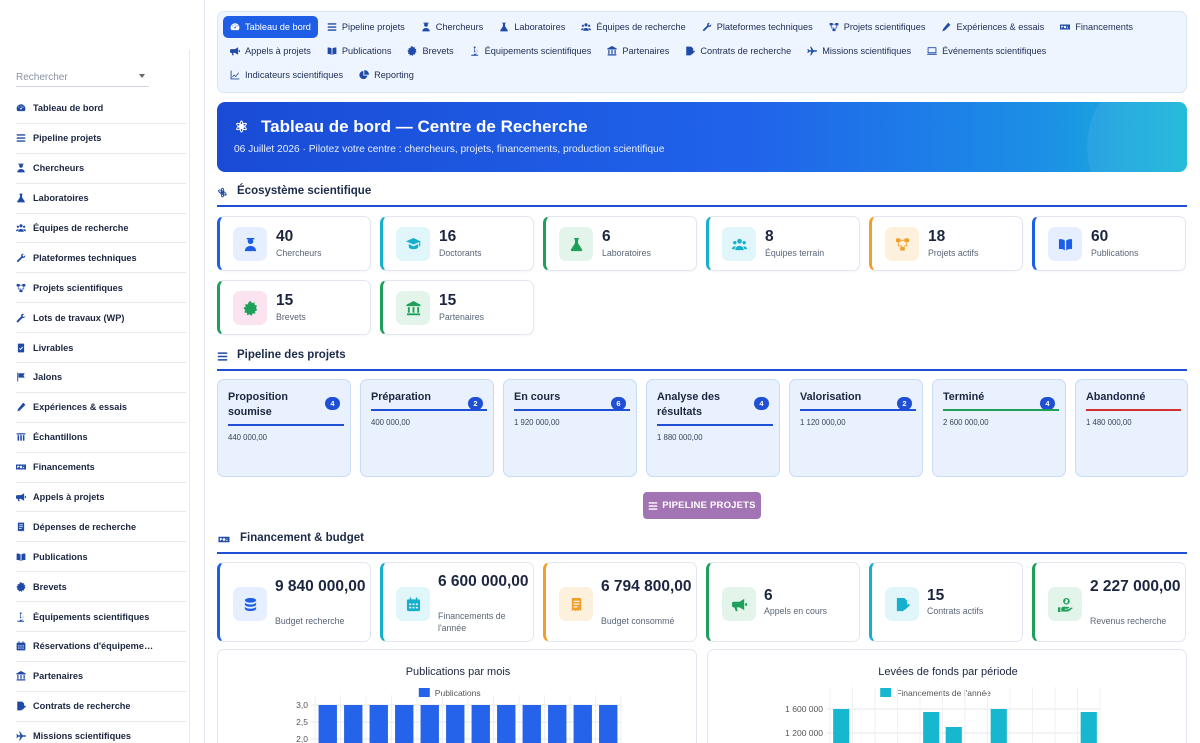 The height and width of the screenshot is (743, 1200). Describe the element at coordinates (457, 307) in the screenshot. I see `kpi-card: 15 Partenaires` at that location.